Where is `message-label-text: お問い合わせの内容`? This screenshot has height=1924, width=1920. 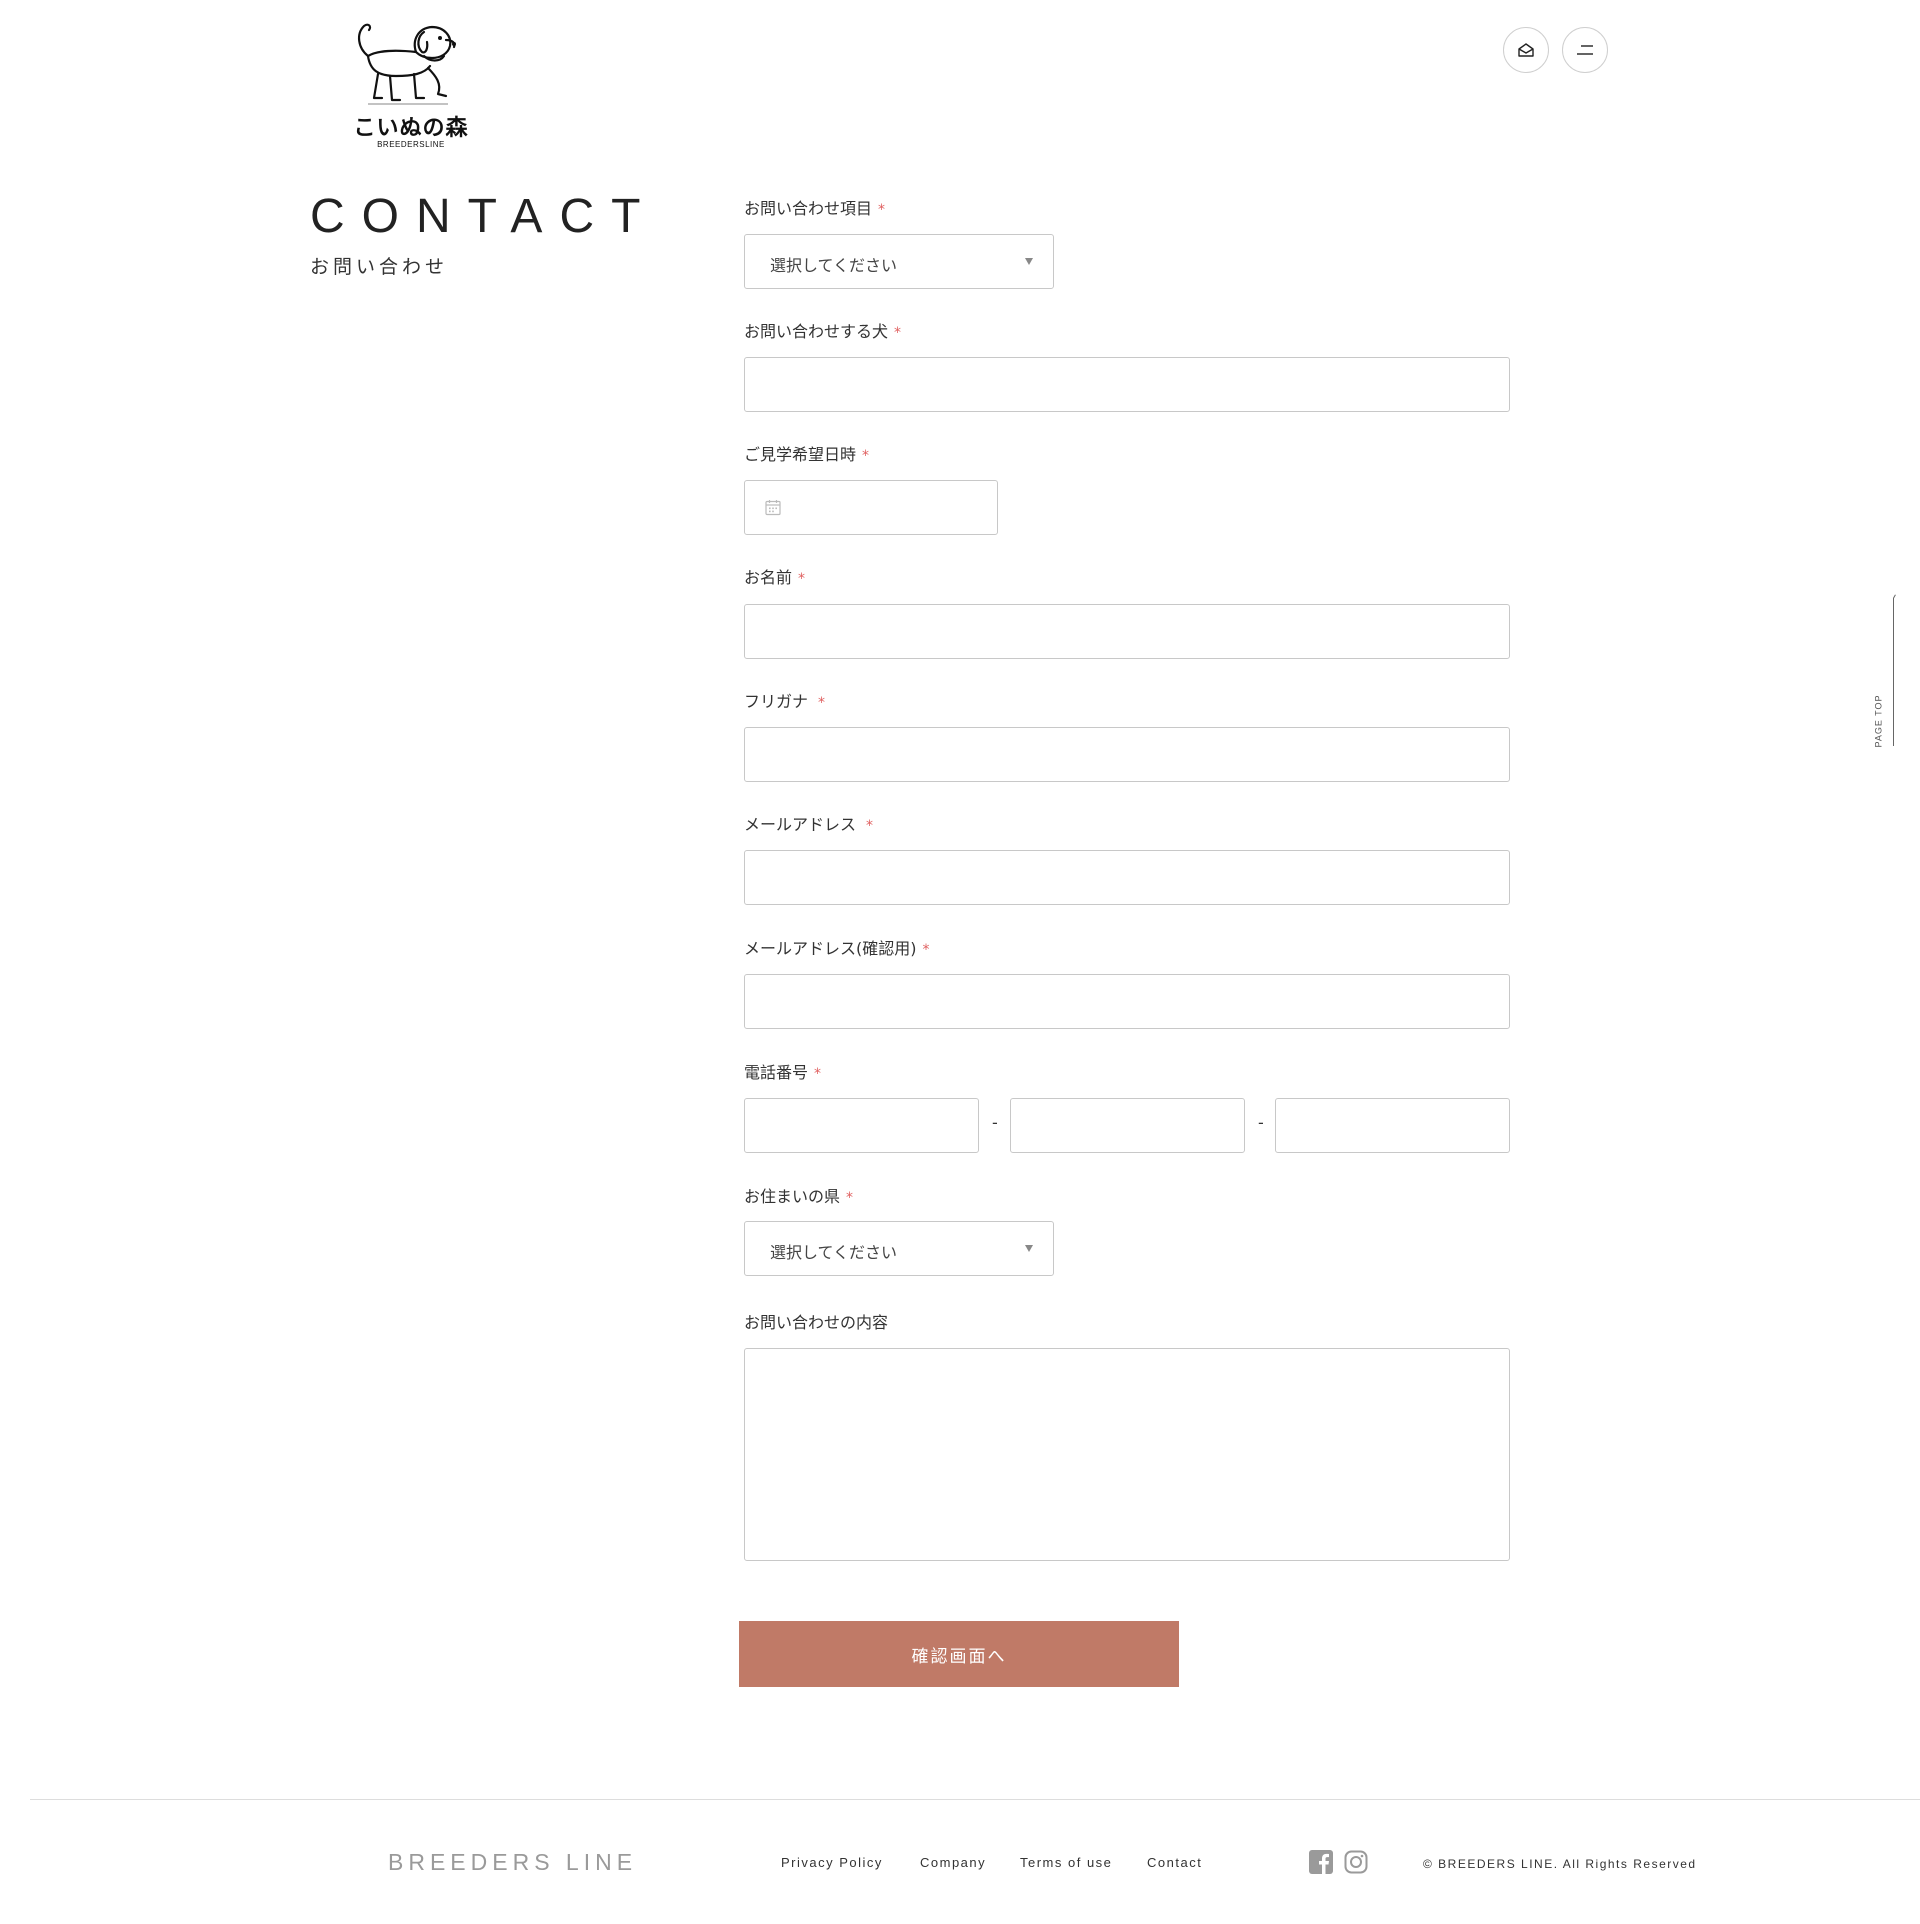
message-label-text: お問い合わせの内容 is located at coordinates (816, 1322).